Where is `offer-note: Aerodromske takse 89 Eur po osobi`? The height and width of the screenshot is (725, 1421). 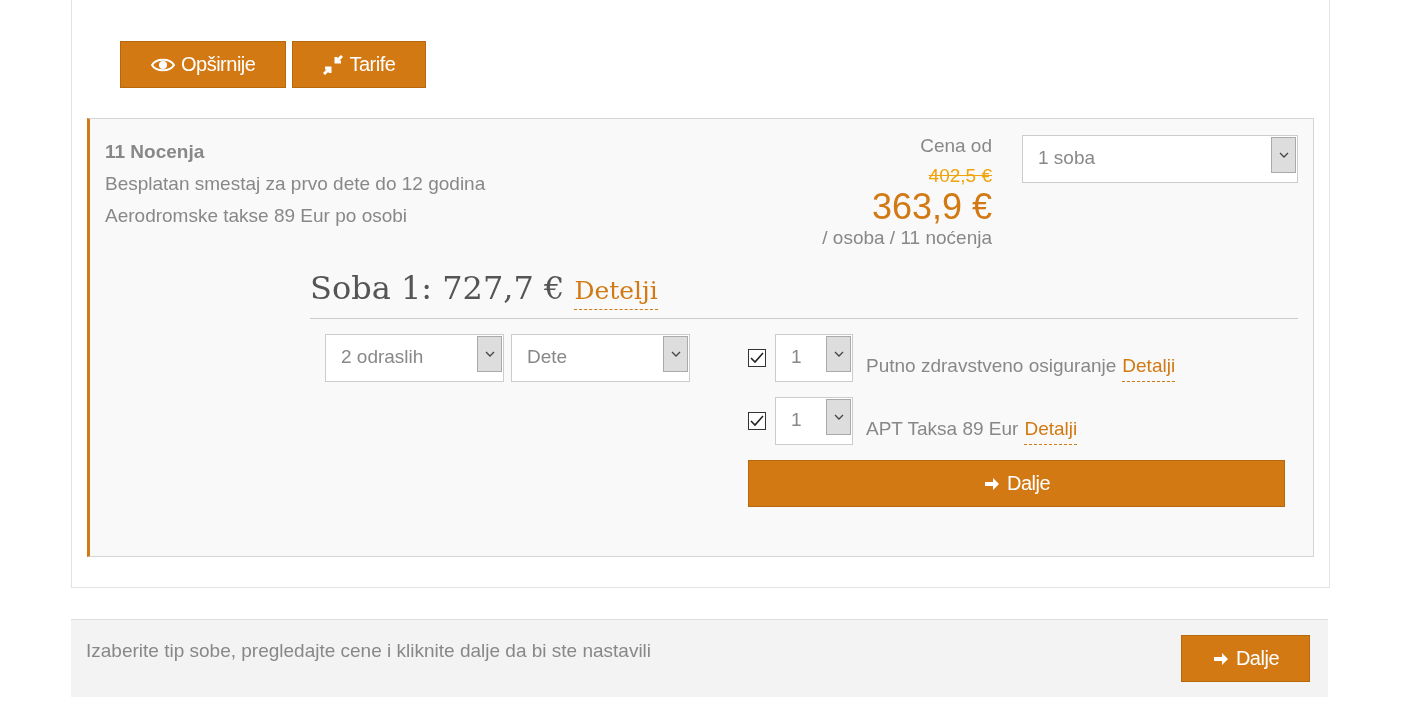
offer-note: Aerodromske takse 89 Eur po osobi is located at coordinates (257, 216).